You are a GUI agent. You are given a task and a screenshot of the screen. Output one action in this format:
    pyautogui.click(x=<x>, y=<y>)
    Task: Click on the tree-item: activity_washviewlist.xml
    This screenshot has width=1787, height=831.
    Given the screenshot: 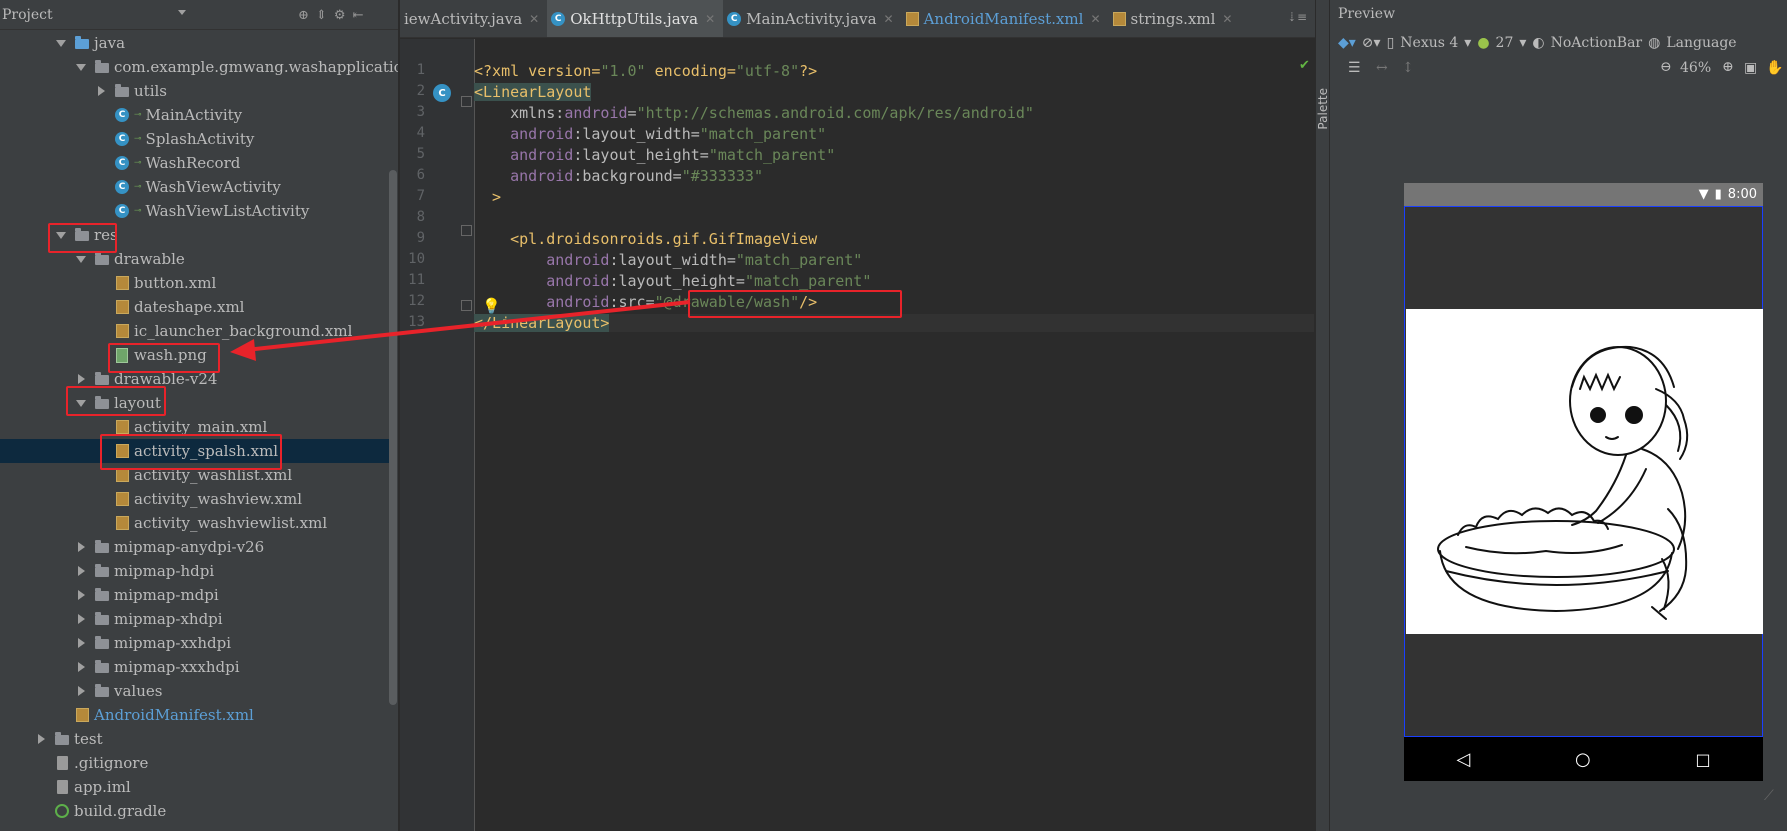 What is the action you would take?
    pyautogui.click(x=195, y=523)
    